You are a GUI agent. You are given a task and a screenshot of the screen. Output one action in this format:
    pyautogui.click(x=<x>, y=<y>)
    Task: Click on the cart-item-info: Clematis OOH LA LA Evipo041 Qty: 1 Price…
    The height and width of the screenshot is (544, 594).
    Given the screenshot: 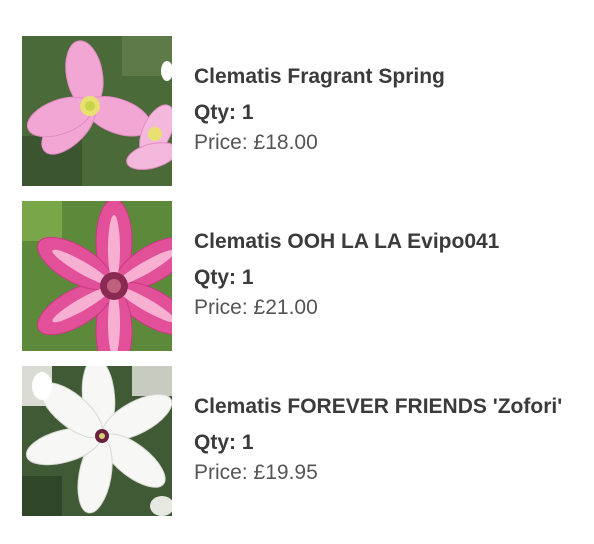 What is the action you would take?
    pyautogui.click(x=389, y=275)
    